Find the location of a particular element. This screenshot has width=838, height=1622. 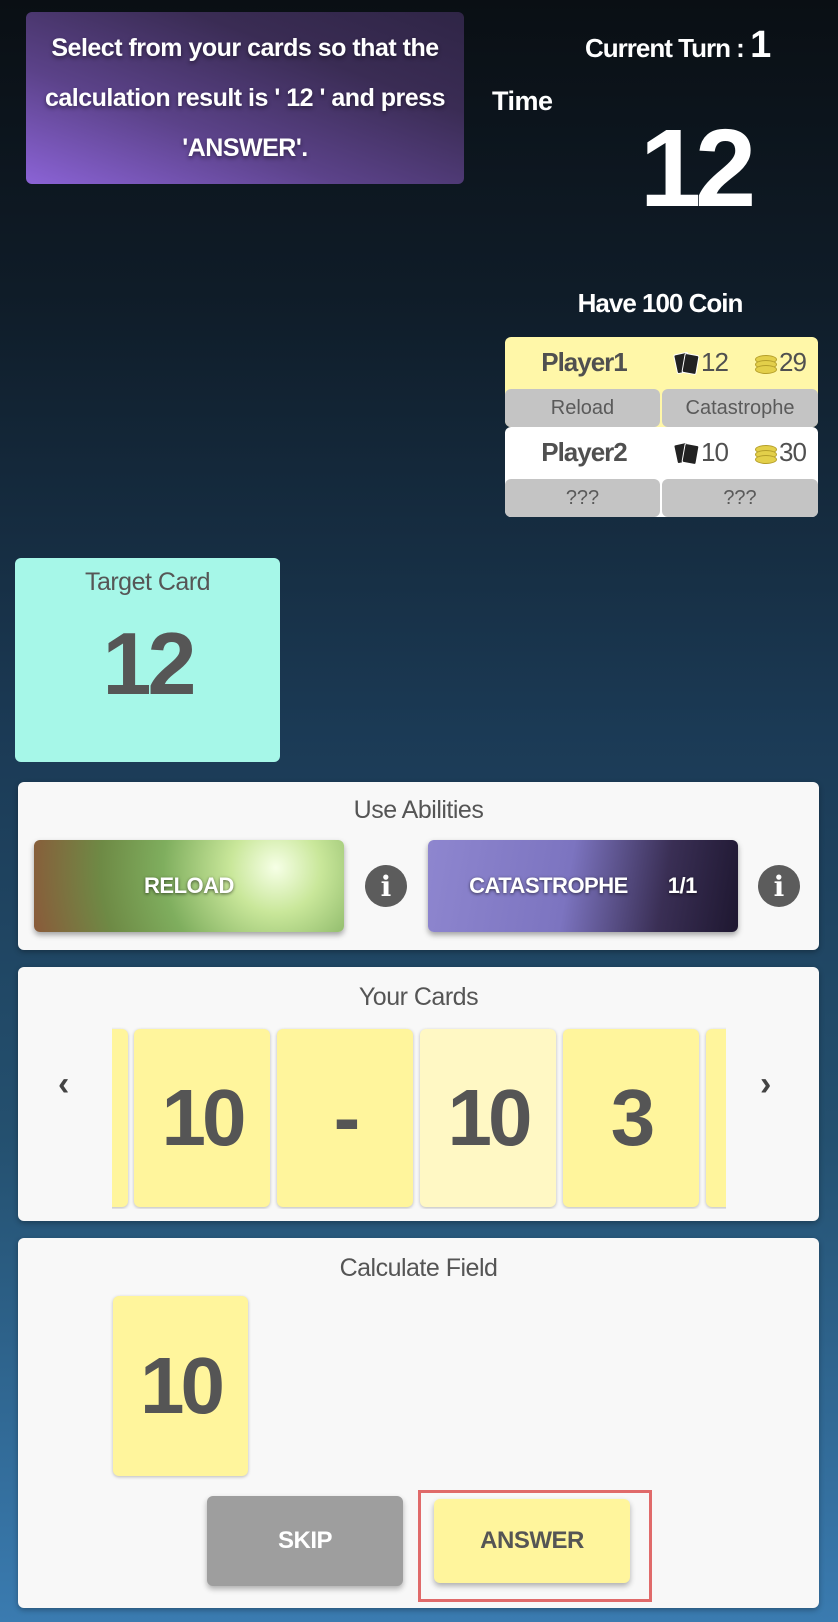

card-partial-right is located at coordinates (716, 1118).